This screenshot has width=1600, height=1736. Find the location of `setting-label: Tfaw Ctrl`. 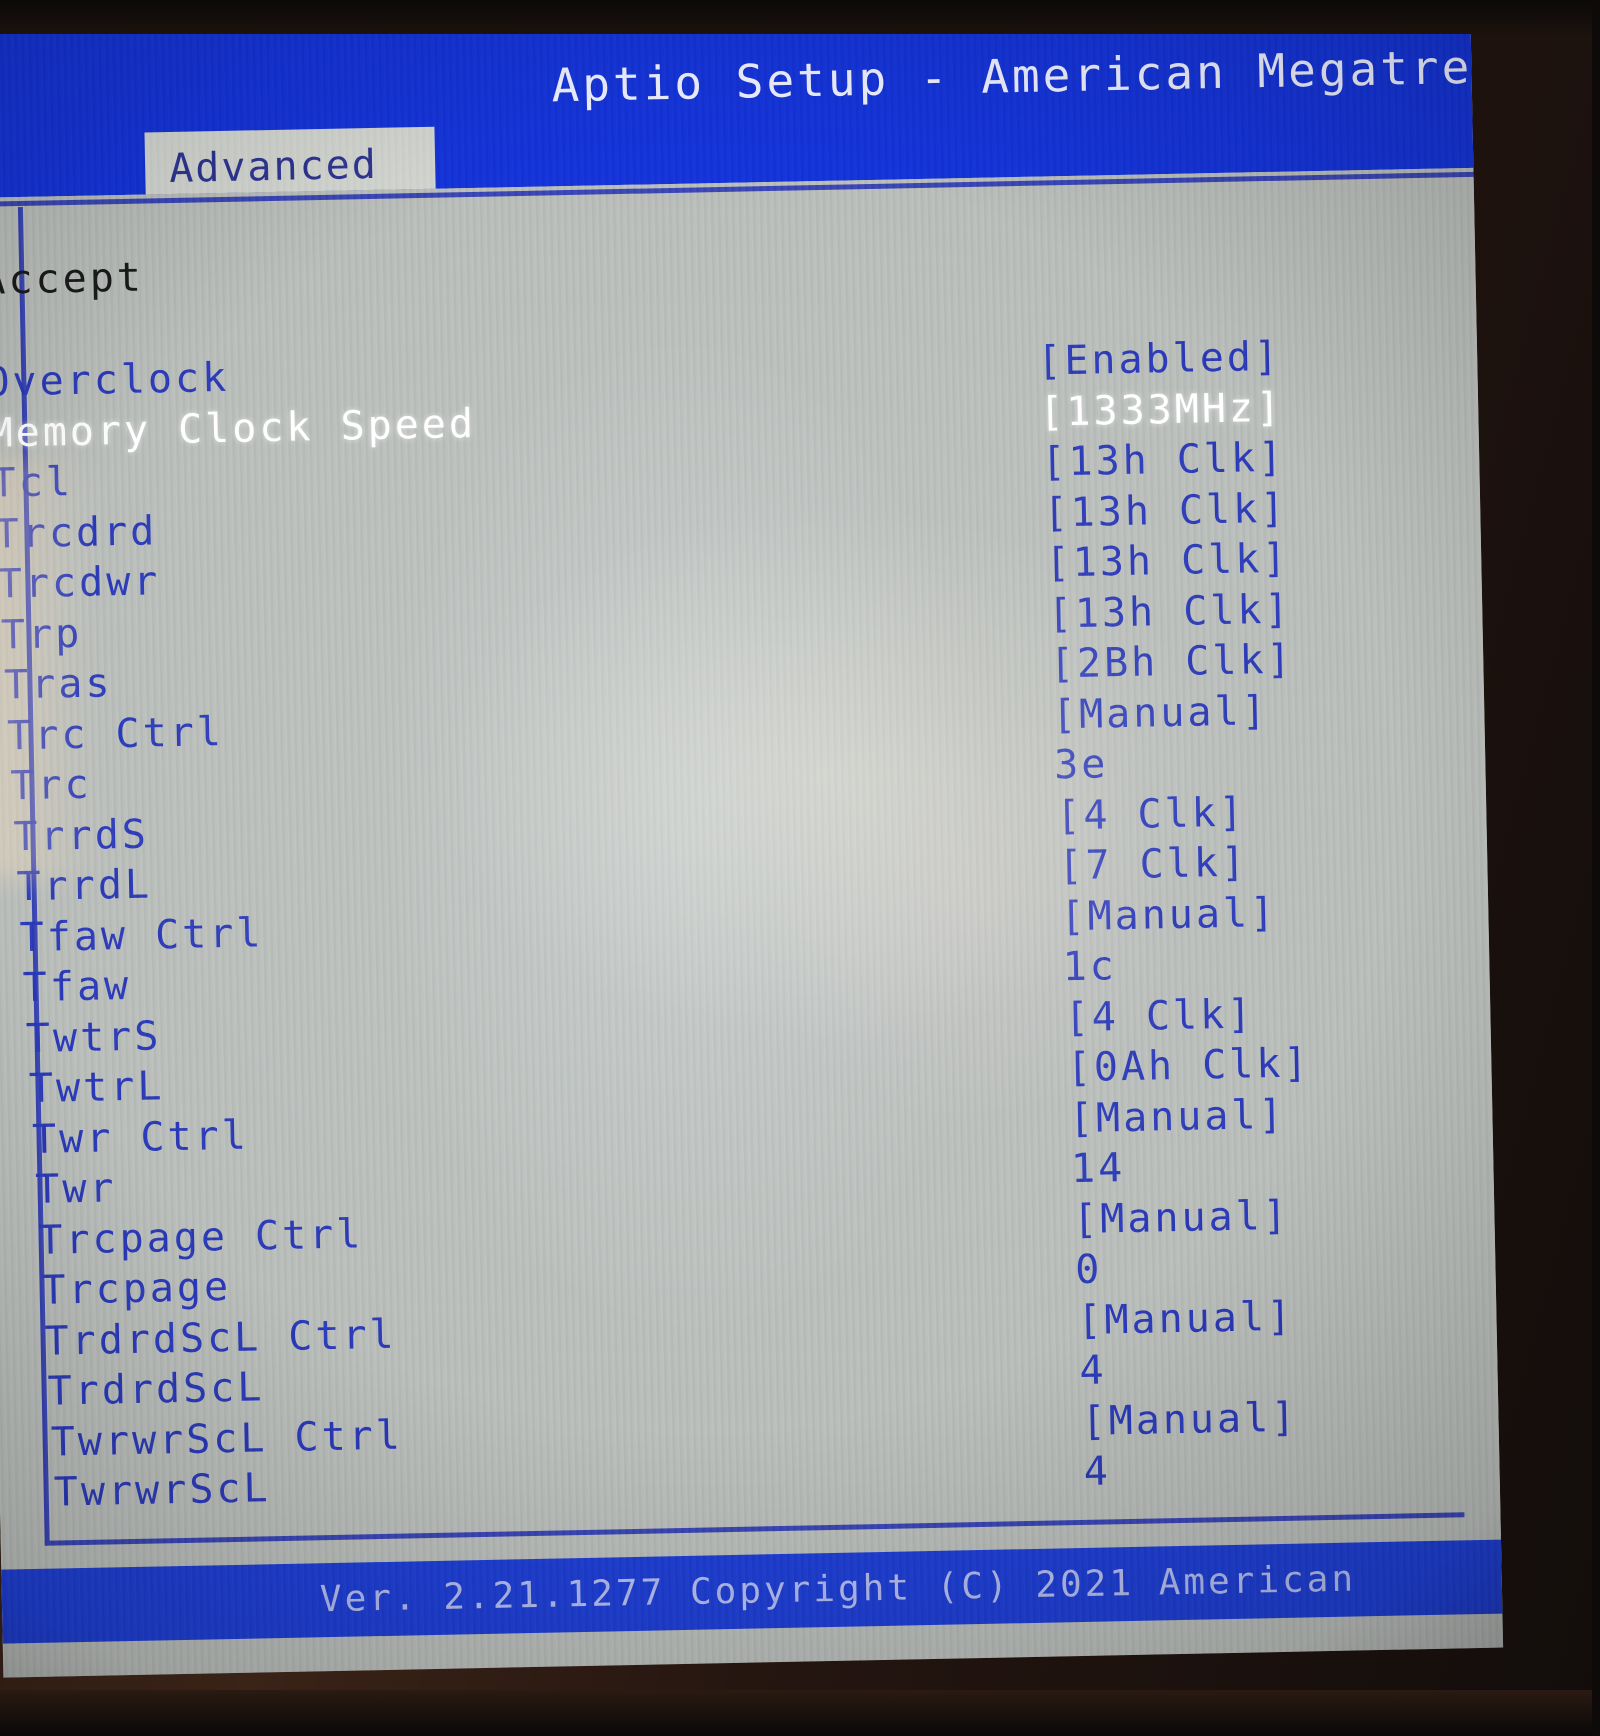

setting-label: Tfaw Ctrl is located at coordinates (141, 935).